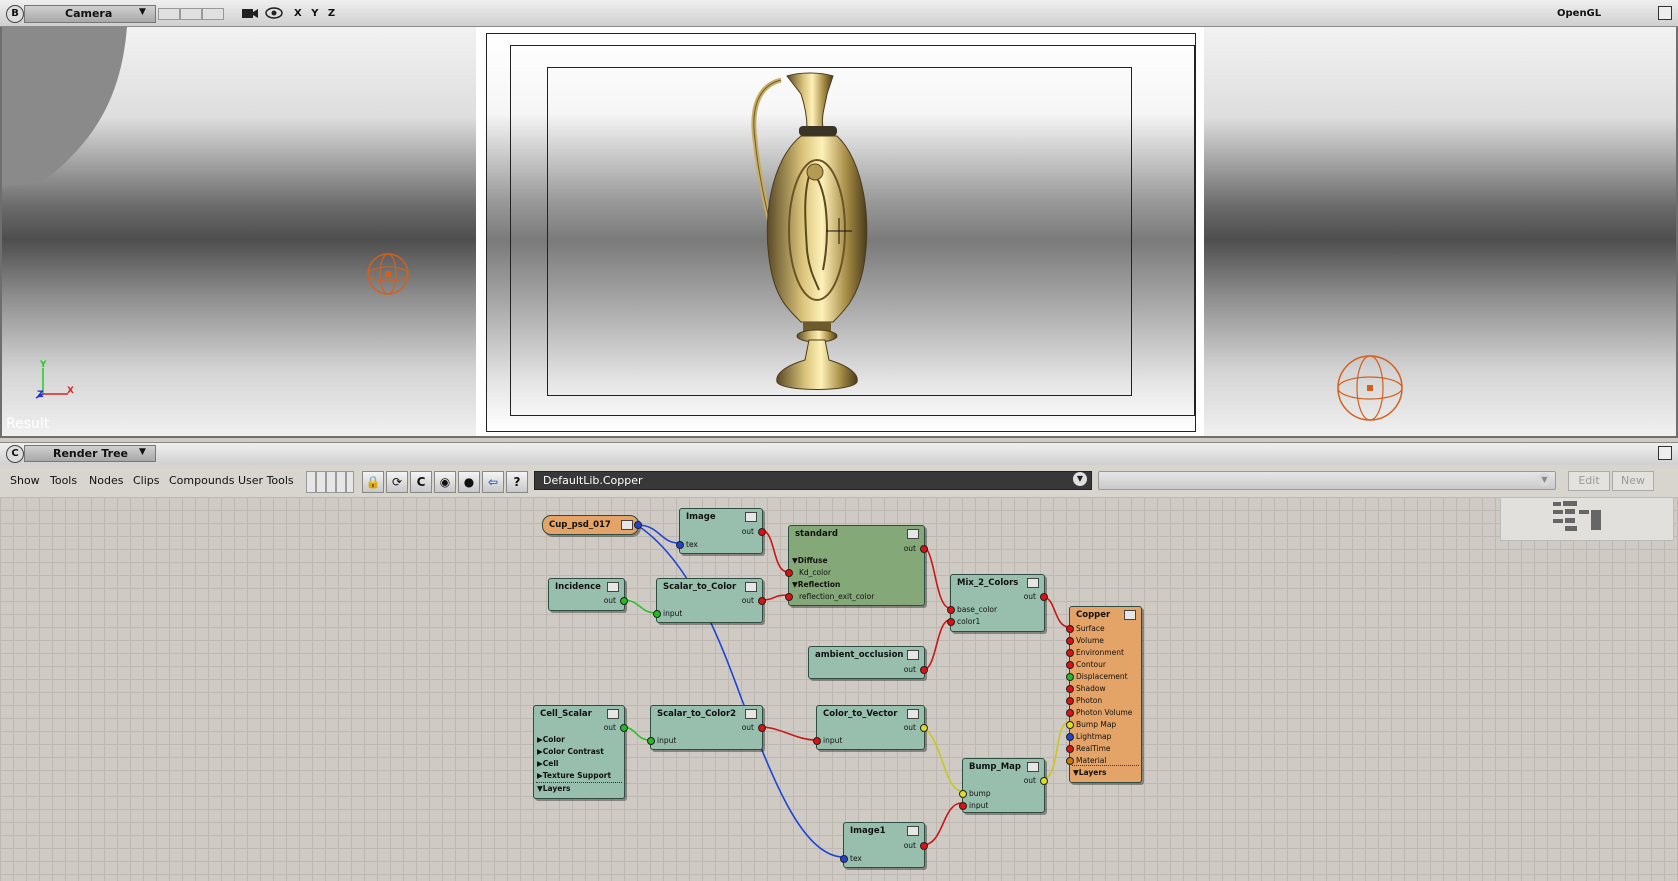 The width and height of the screenshot is (1678, 881). What do you see at coordinates (574, 775) in the screenshot?
I see `parameter-group: ▶Texture Support` at bounding box center [574, 775].